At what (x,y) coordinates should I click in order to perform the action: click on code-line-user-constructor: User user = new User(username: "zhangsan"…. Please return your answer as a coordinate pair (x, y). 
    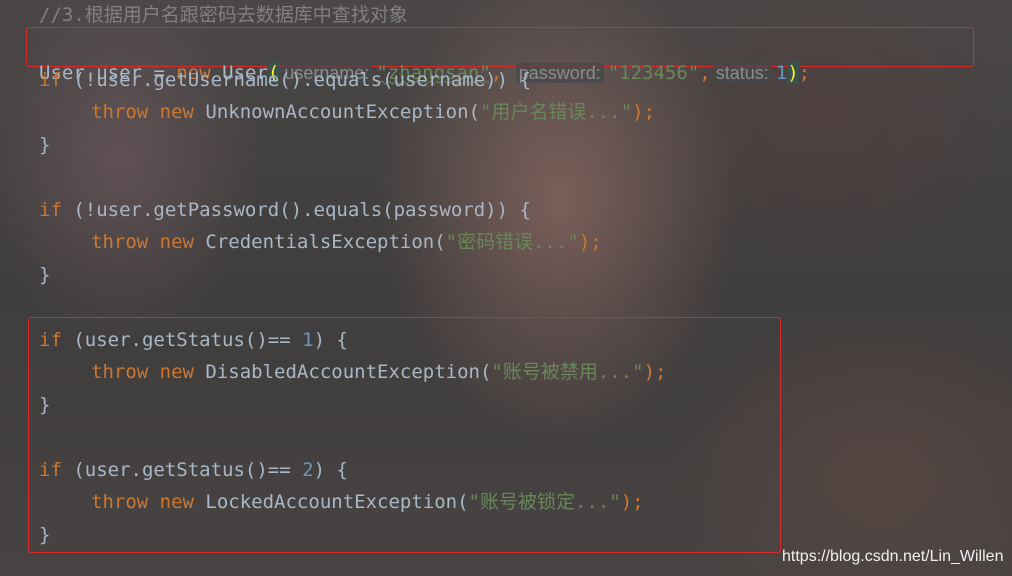
    Looking at the image, I should click on (424, 59).